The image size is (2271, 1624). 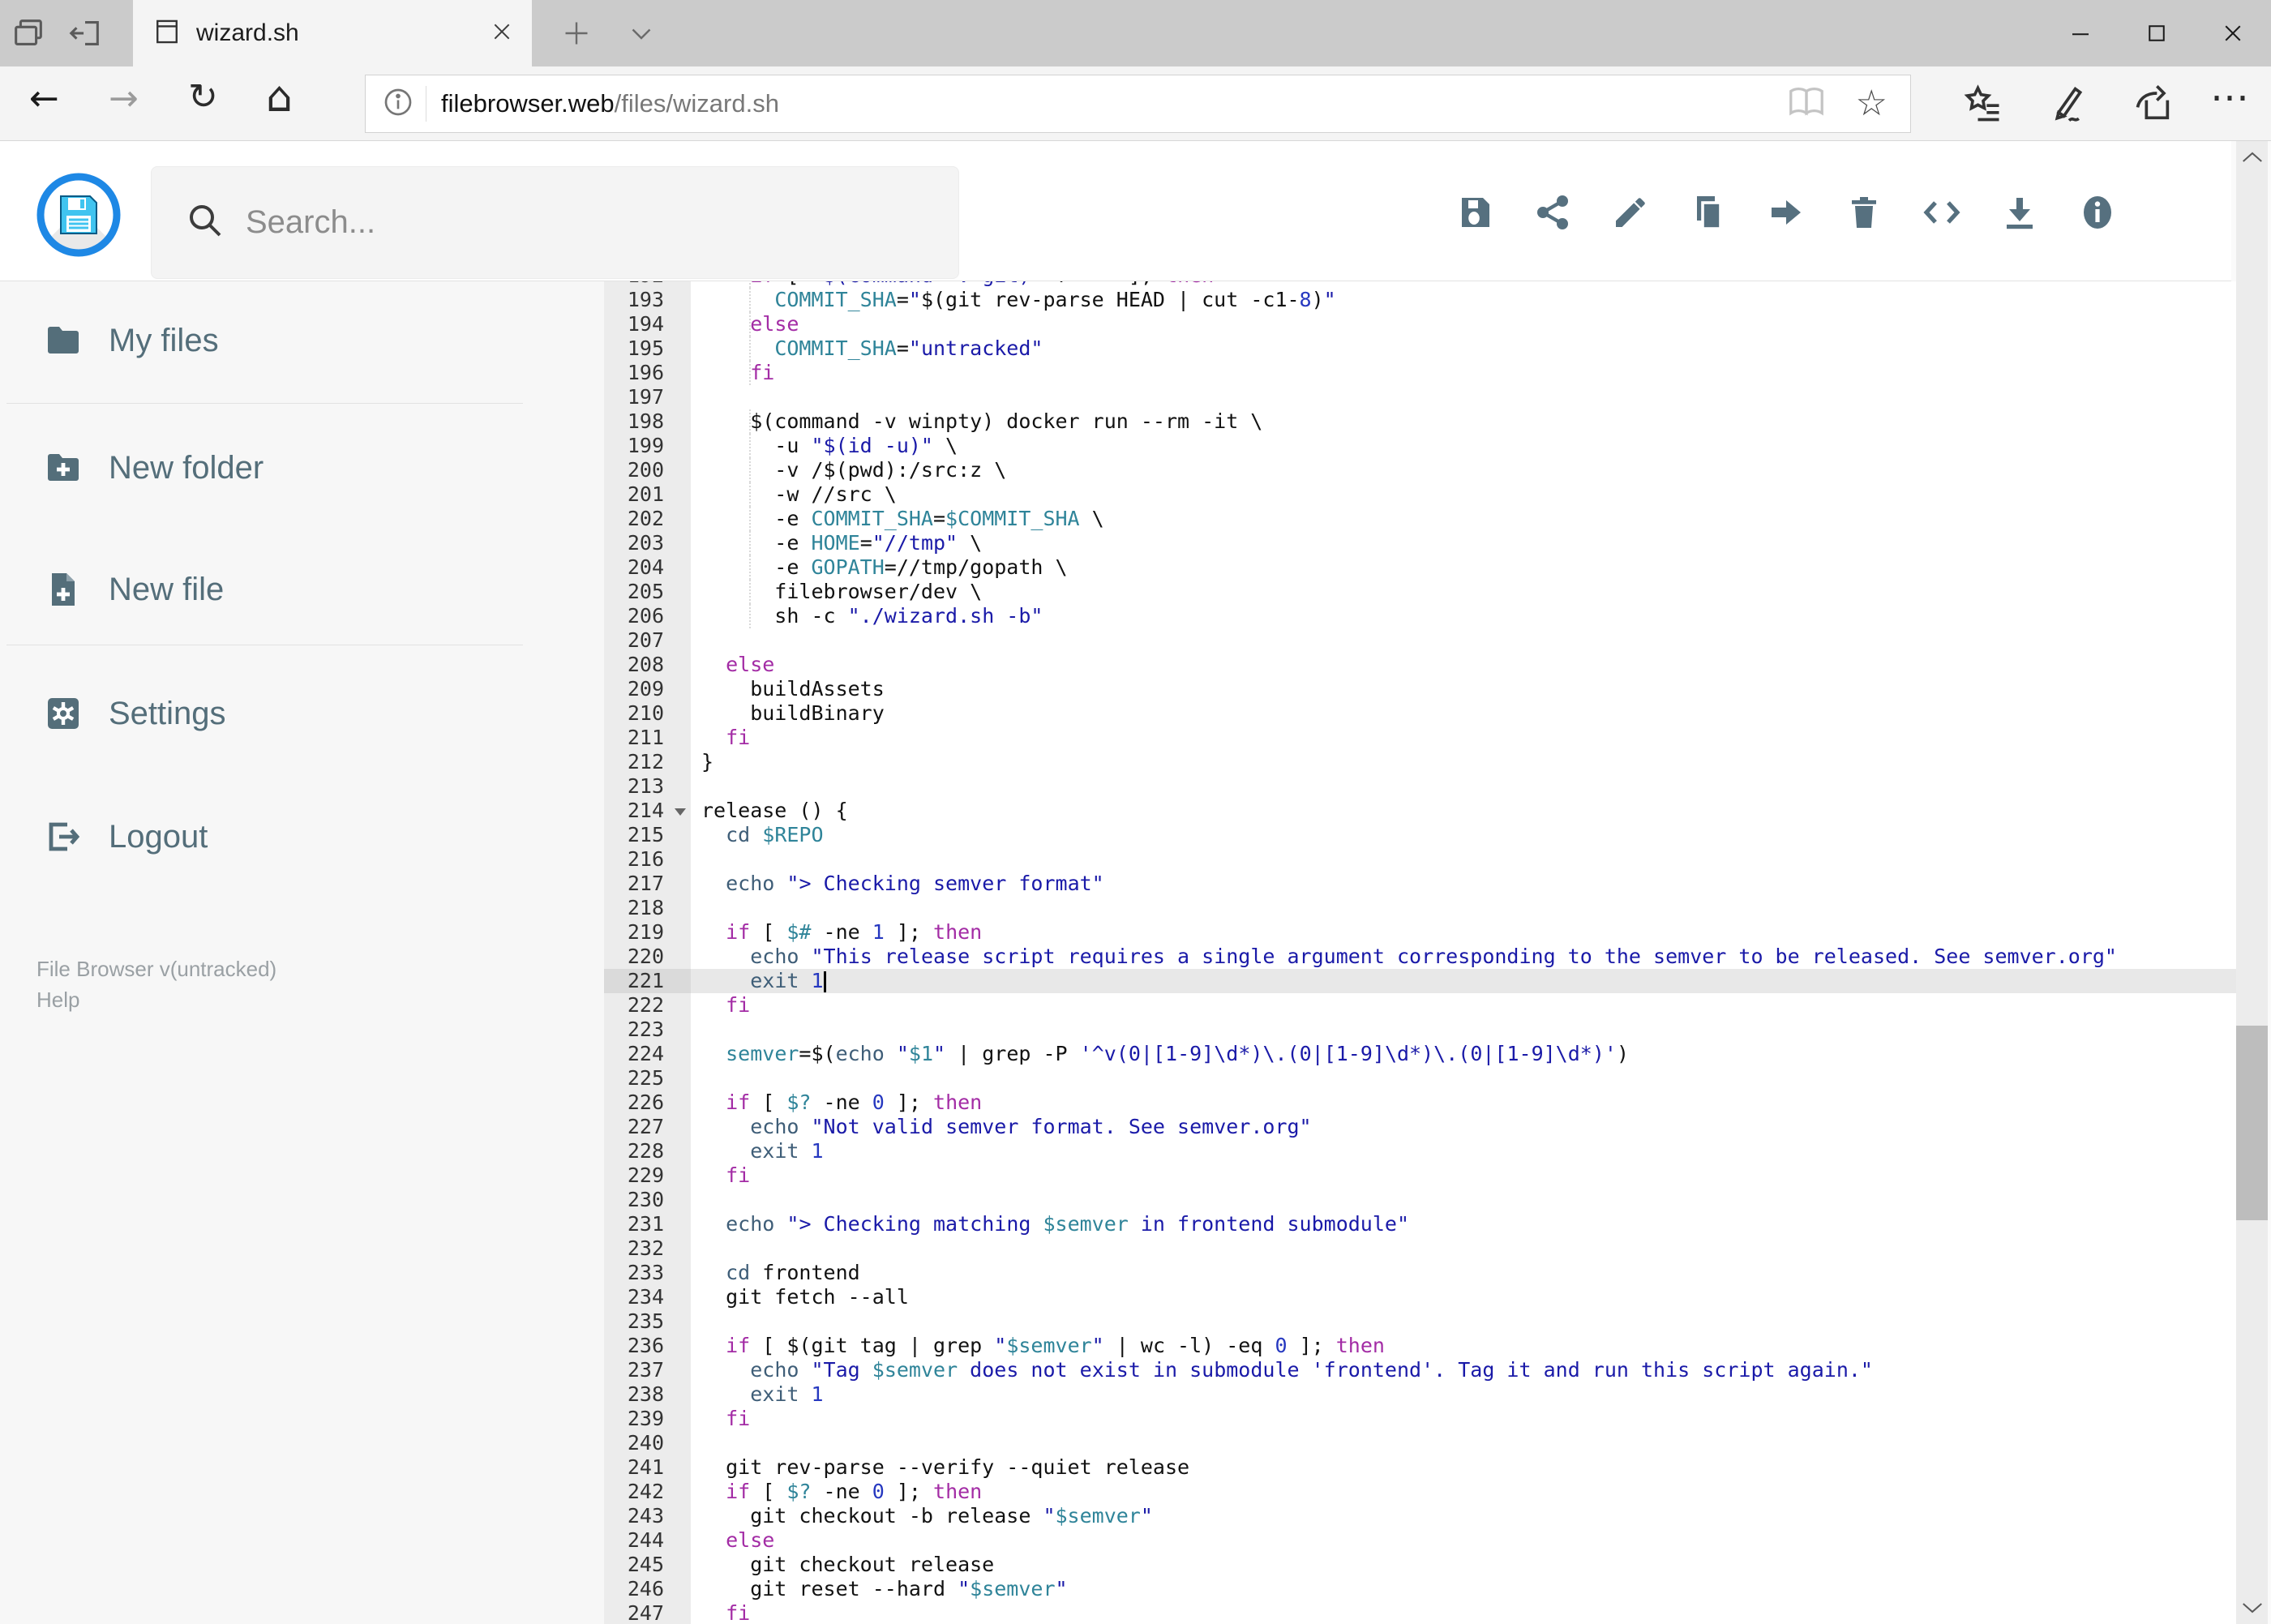 I want to click on sidebar-item-new-folder: New folder, so click(x=302, y=468).